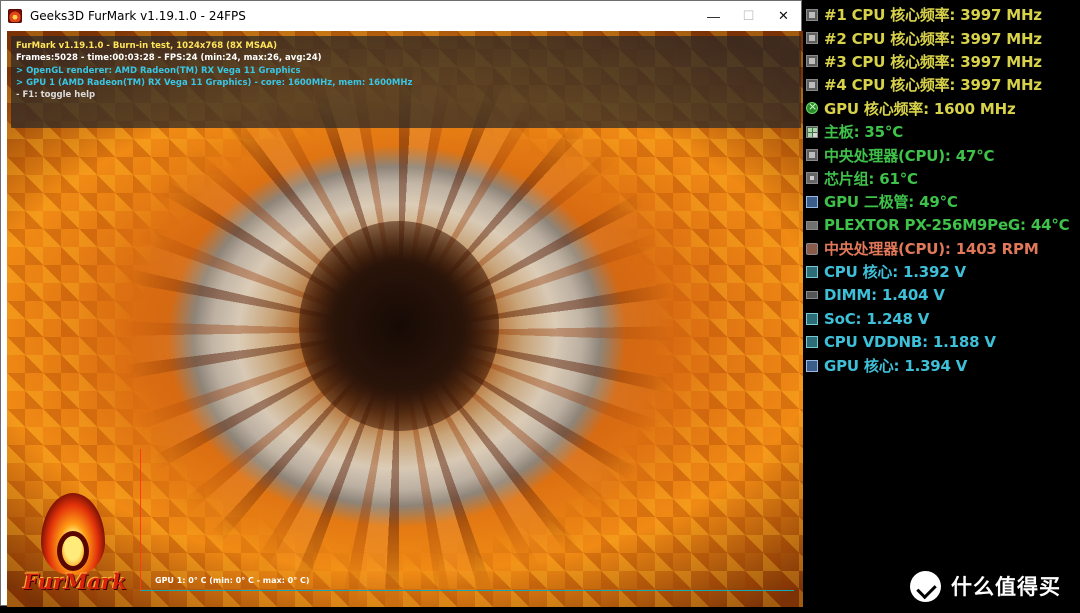 This screenshot has width=1080, height=613. Describe the element at coordinates (877, 318) in the screenshot. I see `sensor-label: SoC: 1.248 V` at that location.